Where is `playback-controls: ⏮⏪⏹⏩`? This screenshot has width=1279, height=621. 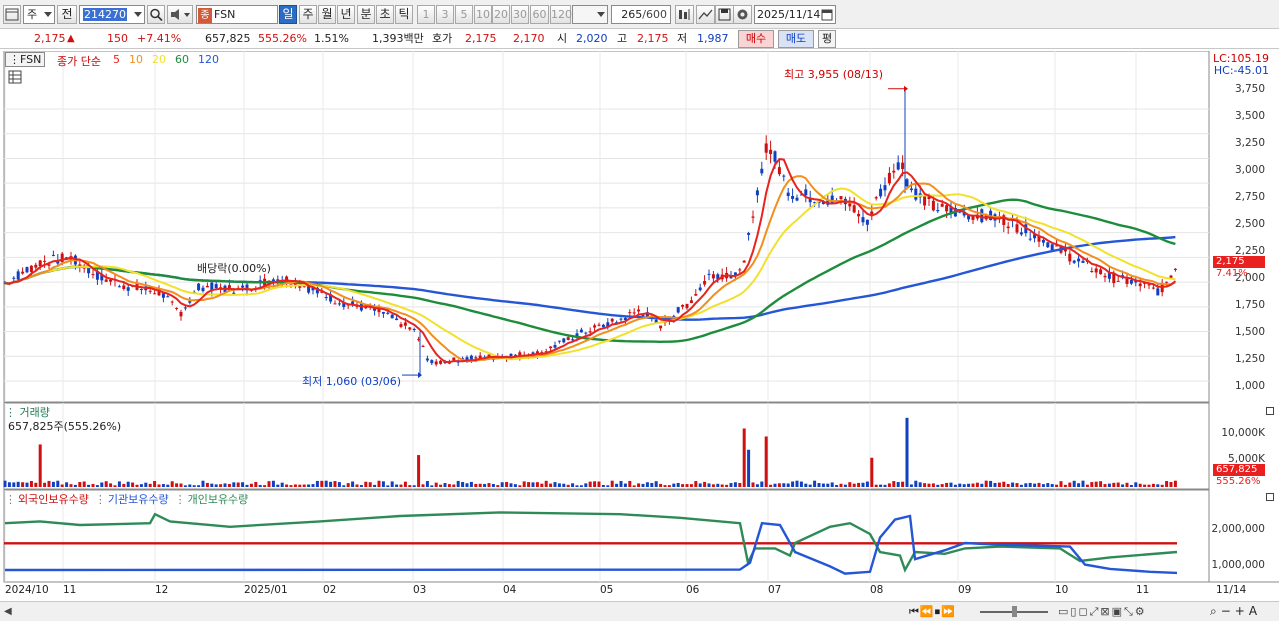
playback-controls: ⏮⏪⏹⏩ is located at coordinates (932, 612).